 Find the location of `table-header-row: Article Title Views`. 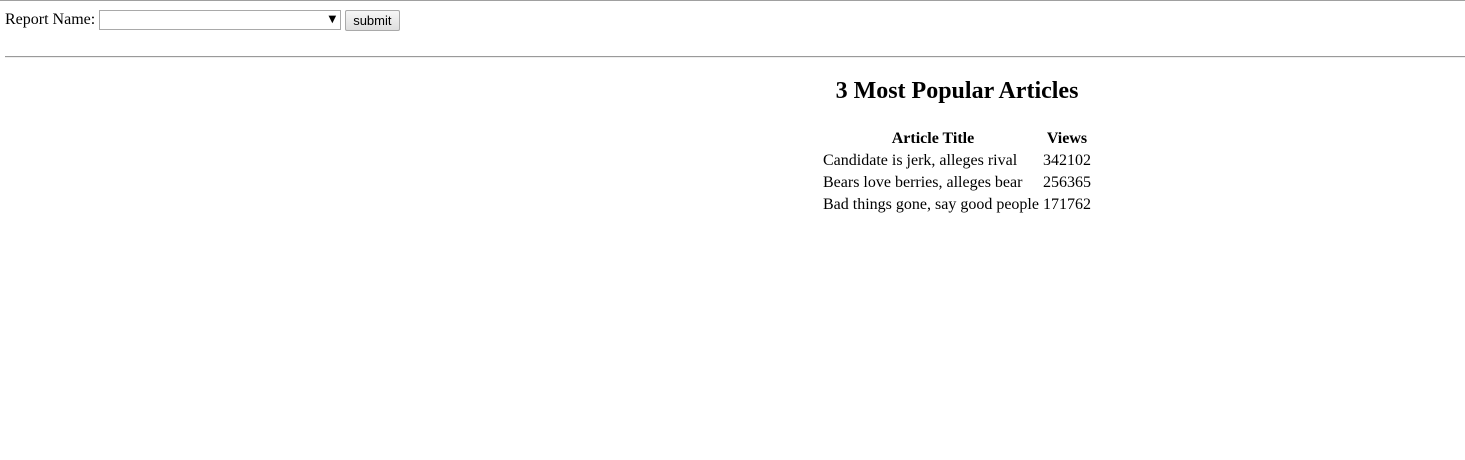

table-header-row: Article Title Views is located at coordinates (957, 139).